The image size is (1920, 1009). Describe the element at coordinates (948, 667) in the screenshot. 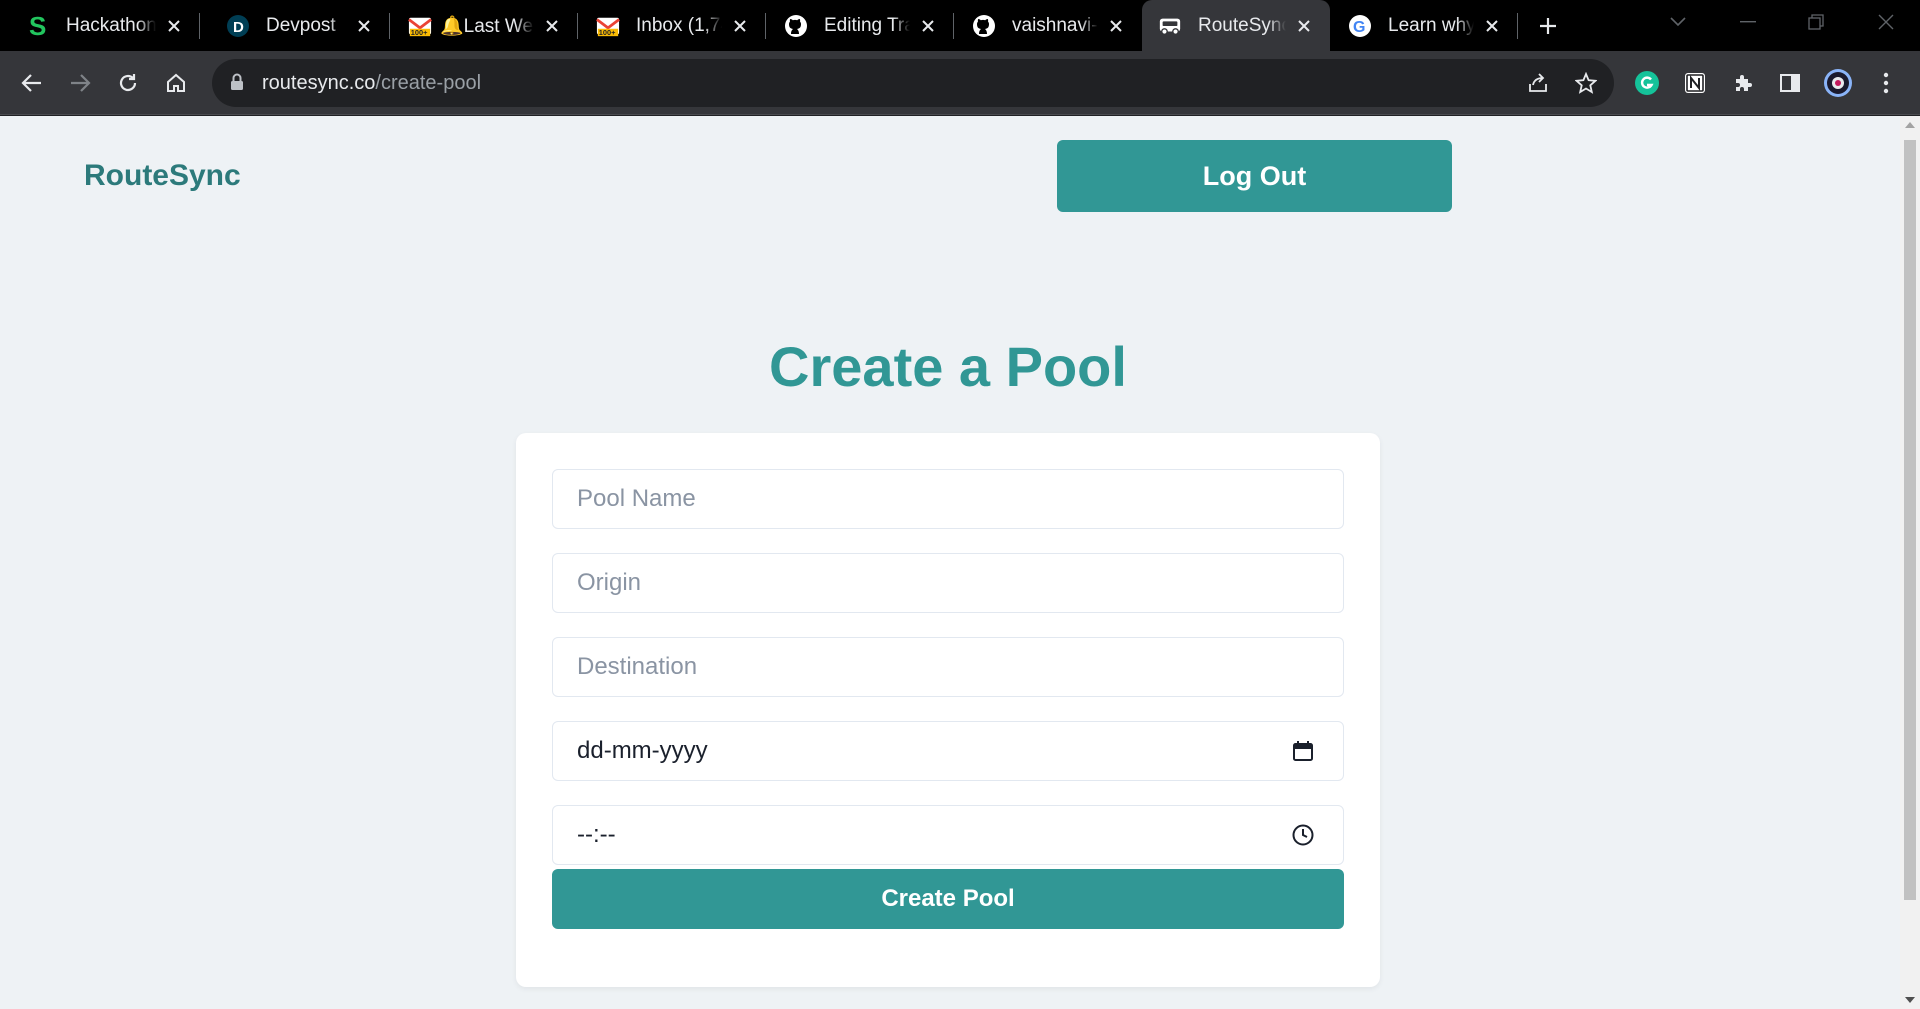

I see `destination-input: Destination` at that location.